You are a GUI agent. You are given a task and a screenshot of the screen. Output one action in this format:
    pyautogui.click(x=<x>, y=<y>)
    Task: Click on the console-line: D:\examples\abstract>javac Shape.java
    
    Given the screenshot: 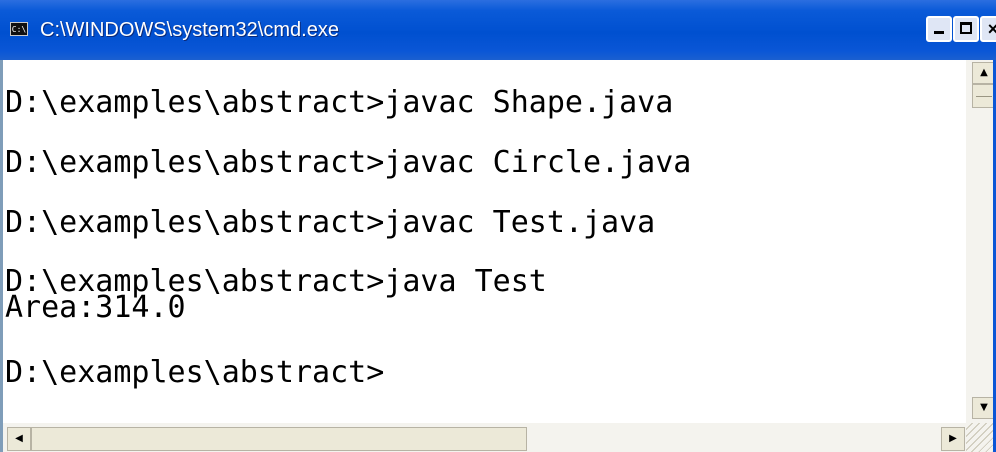 What is the action you would take?
    pyautogui.click(x=339, y=102)
    